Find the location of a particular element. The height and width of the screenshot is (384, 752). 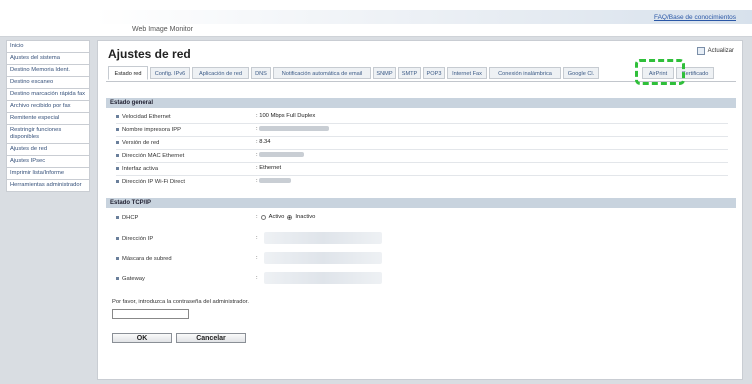

row-direccion-ip: Dirección IP is located at coordinates (134, 239).